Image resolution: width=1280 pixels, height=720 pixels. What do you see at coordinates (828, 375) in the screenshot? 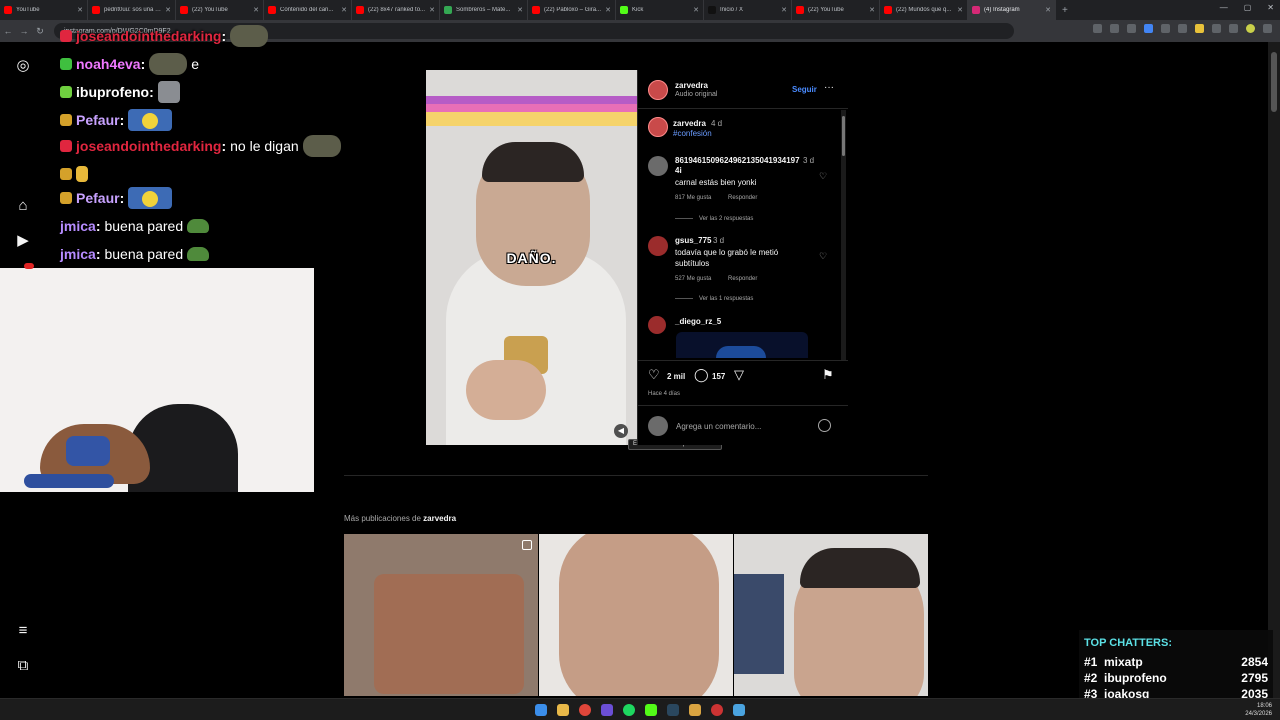
I see `save-icon: ⚑` at bounding box center [828, 375].